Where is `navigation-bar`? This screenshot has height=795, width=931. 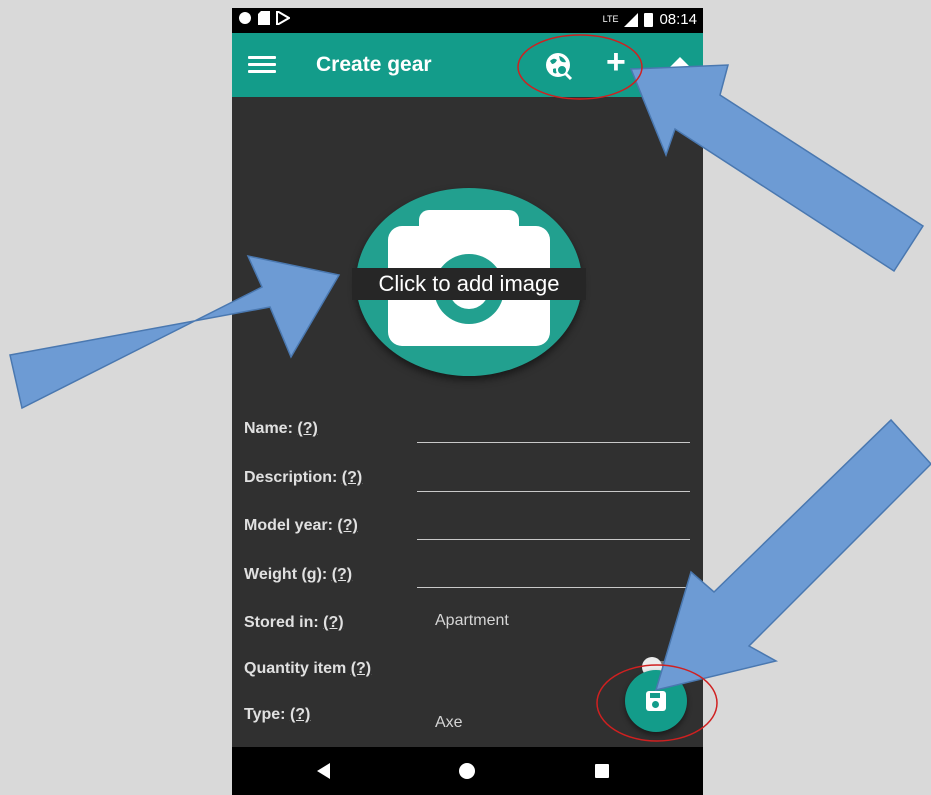 navigation-bar is located at coordinates (467, 771).